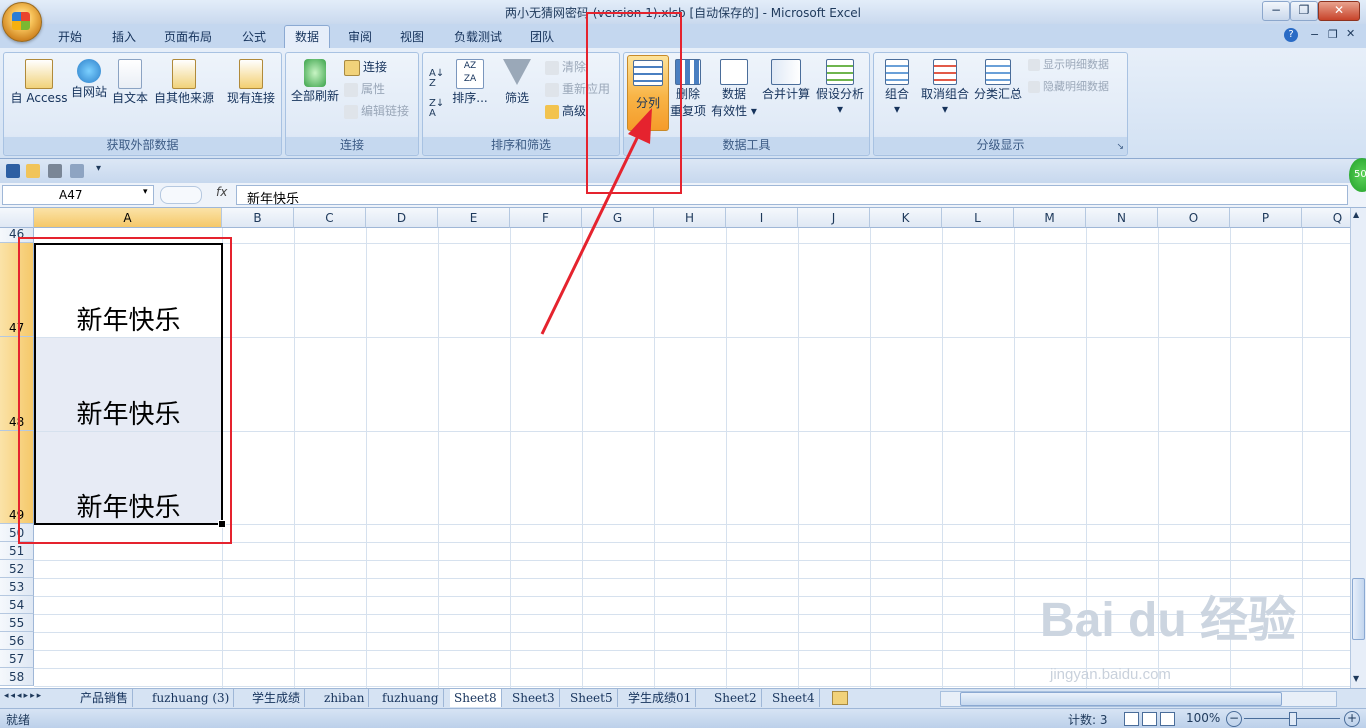  I want to click on column-header-n: N, so click(1122, 218).